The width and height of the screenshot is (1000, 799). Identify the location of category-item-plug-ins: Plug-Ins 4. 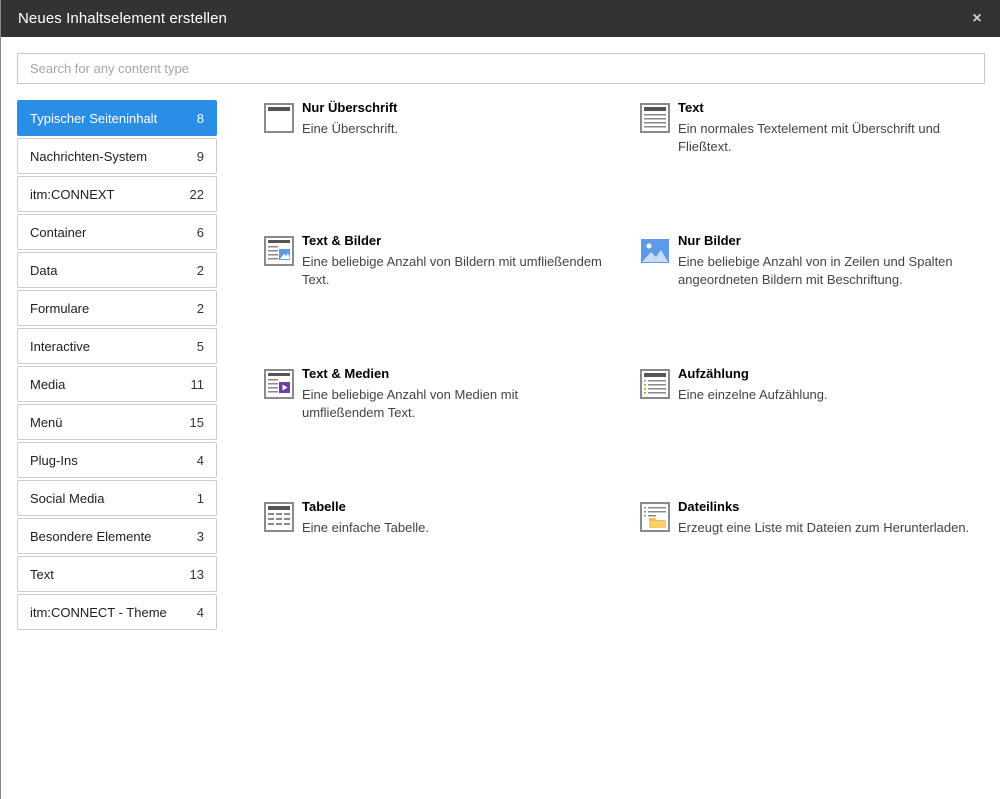
(117, 460).